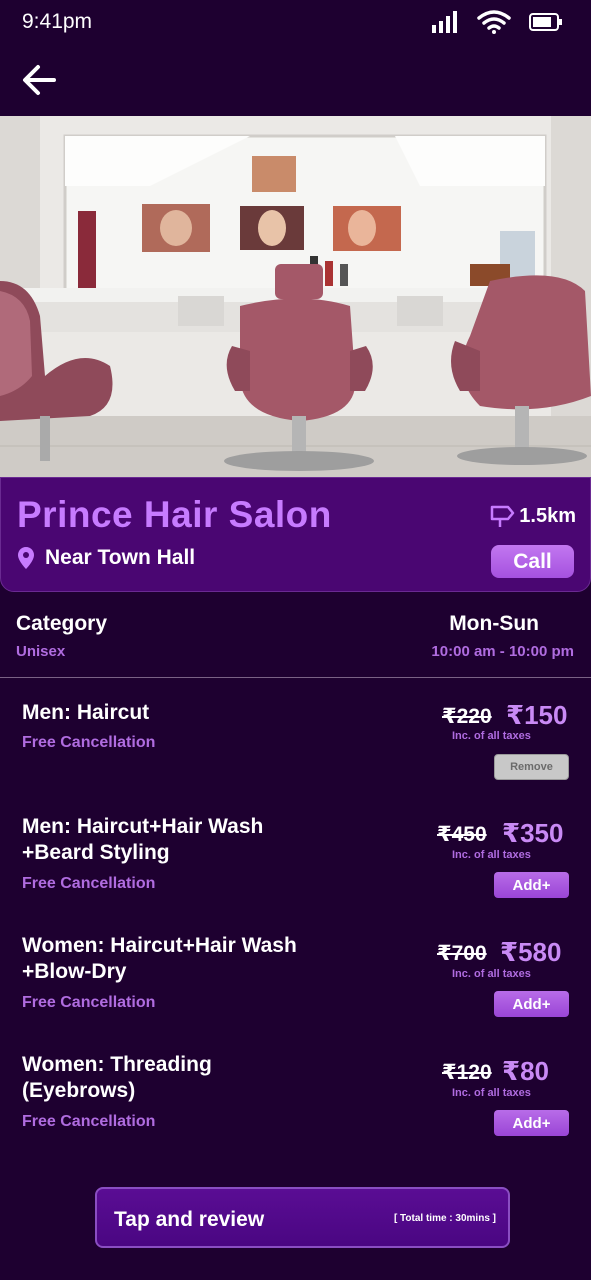  I want to click on back-button, so click(40, 80).